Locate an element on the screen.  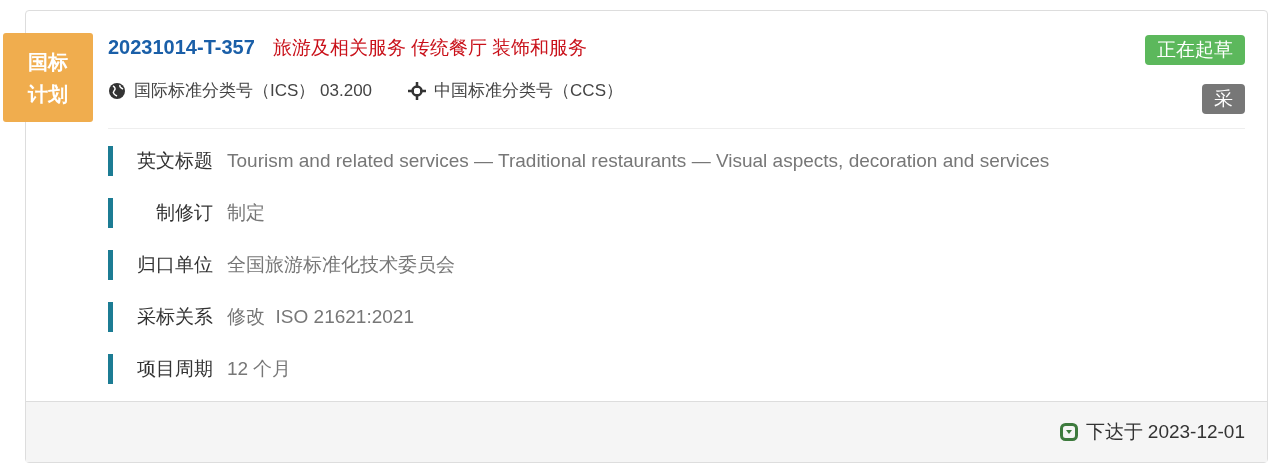
classification-label: 国际标准分类号（ICS） 03.200 is located at coordinates (253, 91).